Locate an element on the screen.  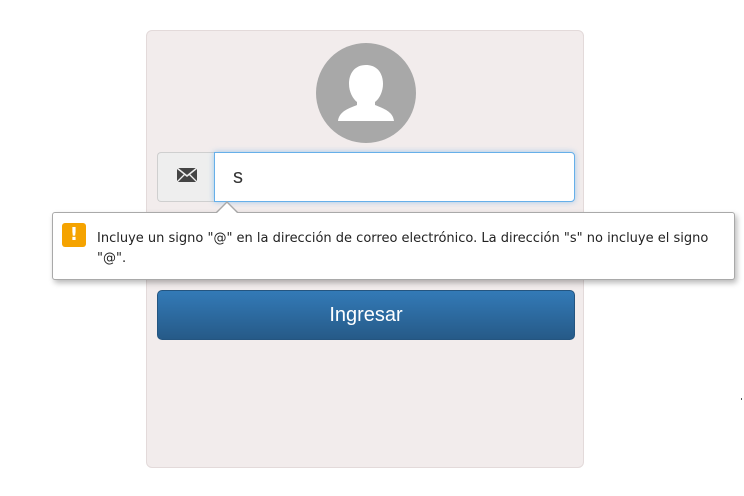
login-button: Ingresar is located at coordinates (366, 315).